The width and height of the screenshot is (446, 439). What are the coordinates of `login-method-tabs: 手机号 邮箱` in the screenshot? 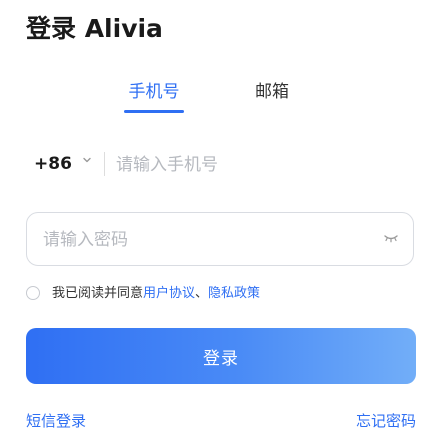 It's located at (223, 98).